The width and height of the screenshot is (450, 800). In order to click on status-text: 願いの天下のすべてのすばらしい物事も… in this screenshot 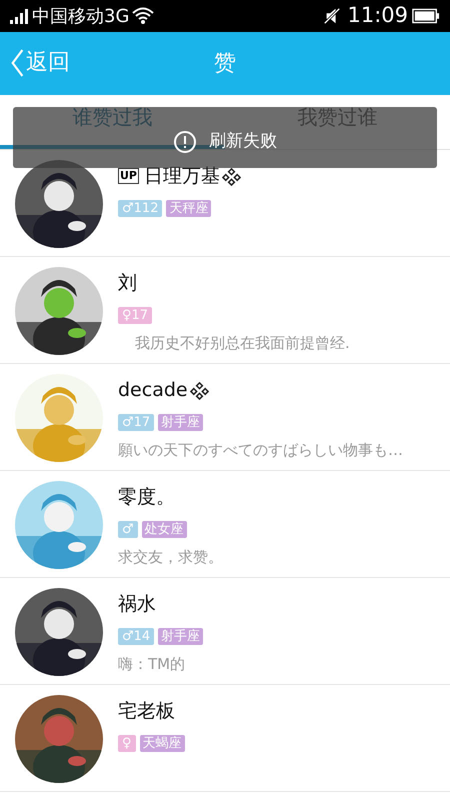, I will do `click(260, 450)`.